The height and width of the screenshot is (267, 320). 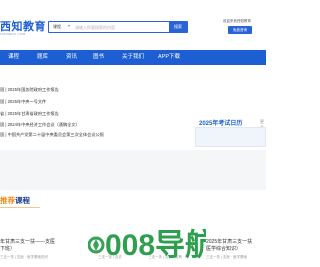 I want to click on course-meta: 三支一扶 | 支医 · 医学基础知识, so click(x=24, y=257).